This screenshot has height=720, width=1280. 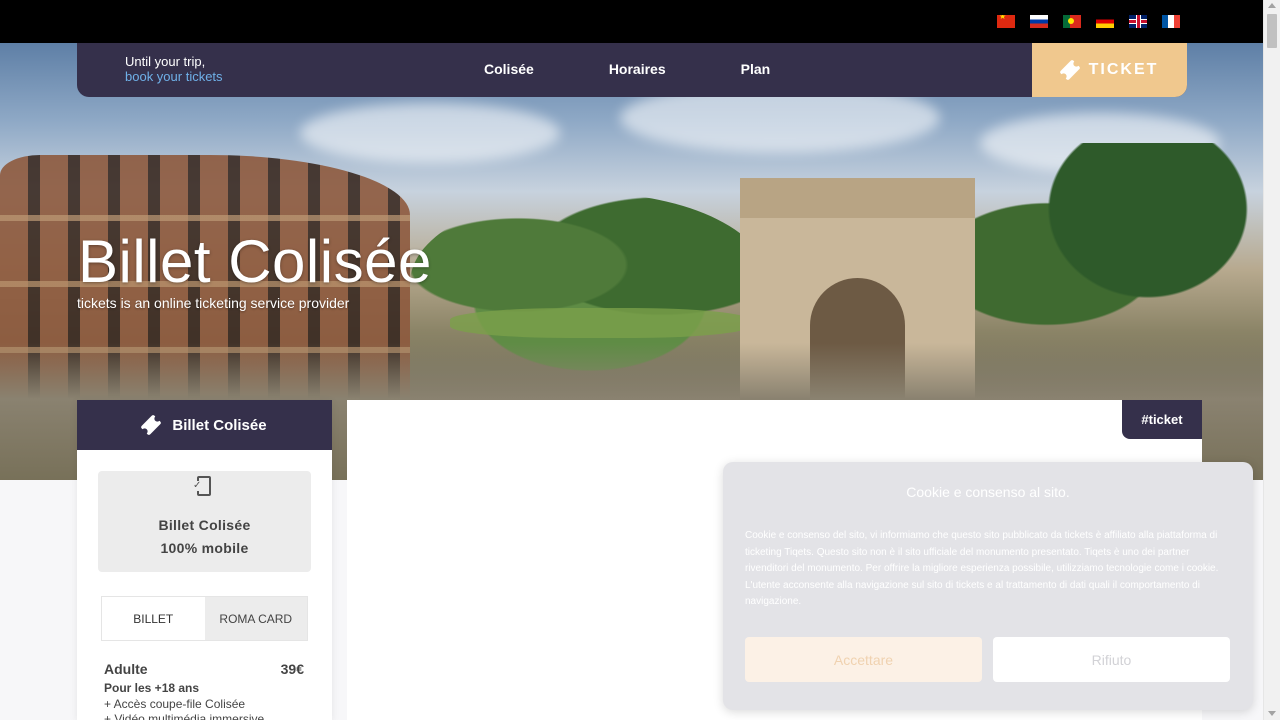 I want to click on price-label: Adulte, so click(x=126, y=669).